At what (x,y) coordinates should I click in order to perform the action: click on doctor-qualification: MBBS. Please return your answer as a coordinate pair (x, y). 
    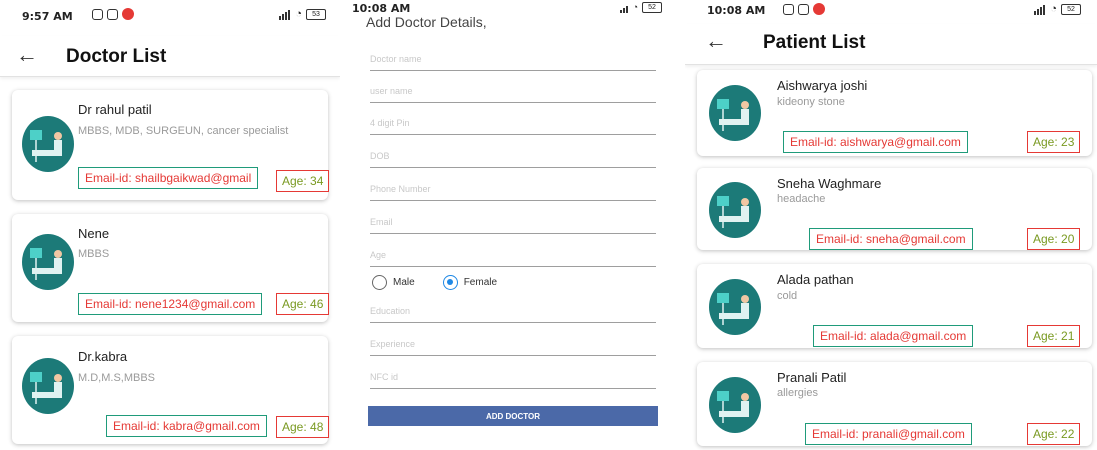
    Looking at the image, I should click on (94, 254).